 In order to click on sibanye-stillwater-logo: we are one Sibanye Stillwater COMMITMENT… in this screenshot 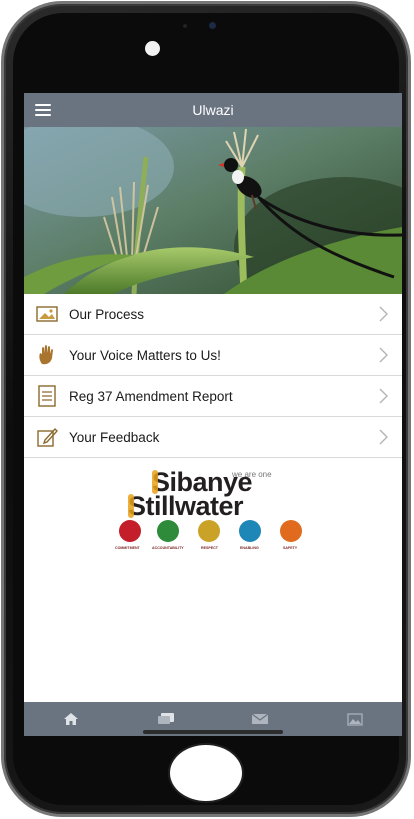, I will do `click(213, 518)`.